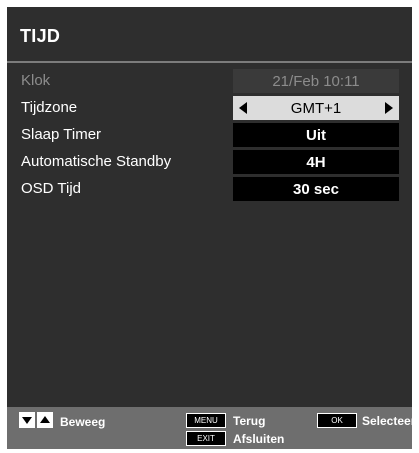 This screenshot has width=419, height=453. I want to click on select-hint: Selecteer, so click(387, 421).